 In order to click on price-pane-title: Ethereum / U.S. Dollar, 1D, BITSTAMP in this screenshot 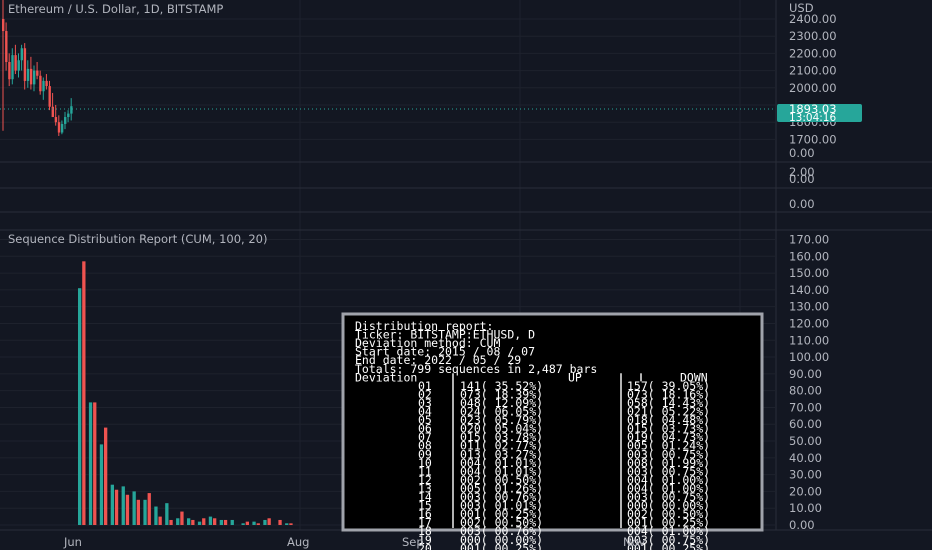, I will do `click(115, 9)`.